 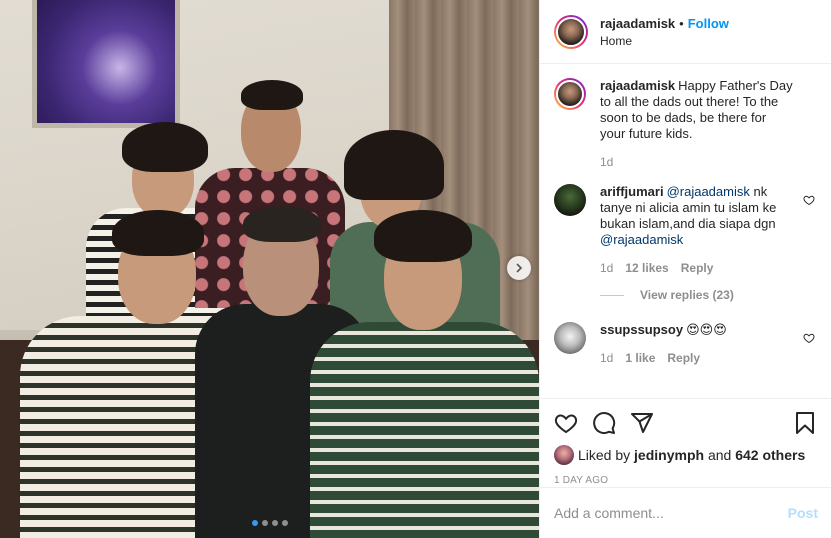 I want to click on photo-painting, so click(x=106, y=64).